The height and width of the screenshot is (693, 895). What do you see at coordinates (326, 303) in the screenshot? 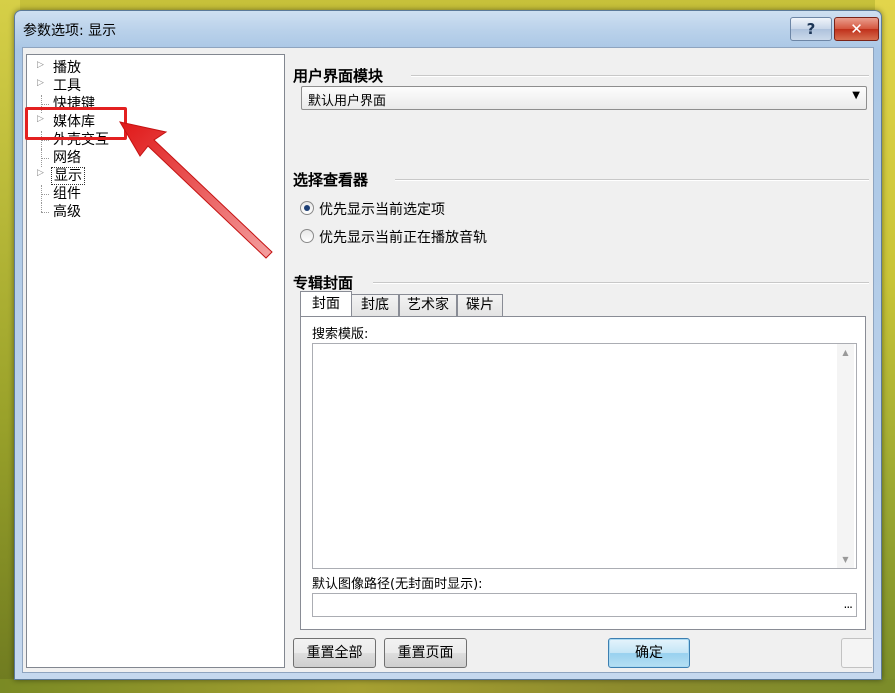
I see `tab-front-cover: 封面` at bounding box center [326, 303].